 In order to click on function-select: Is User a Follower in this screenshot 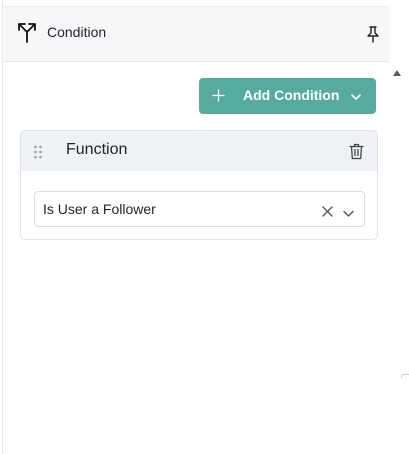, I will do `click(199, 209)`.